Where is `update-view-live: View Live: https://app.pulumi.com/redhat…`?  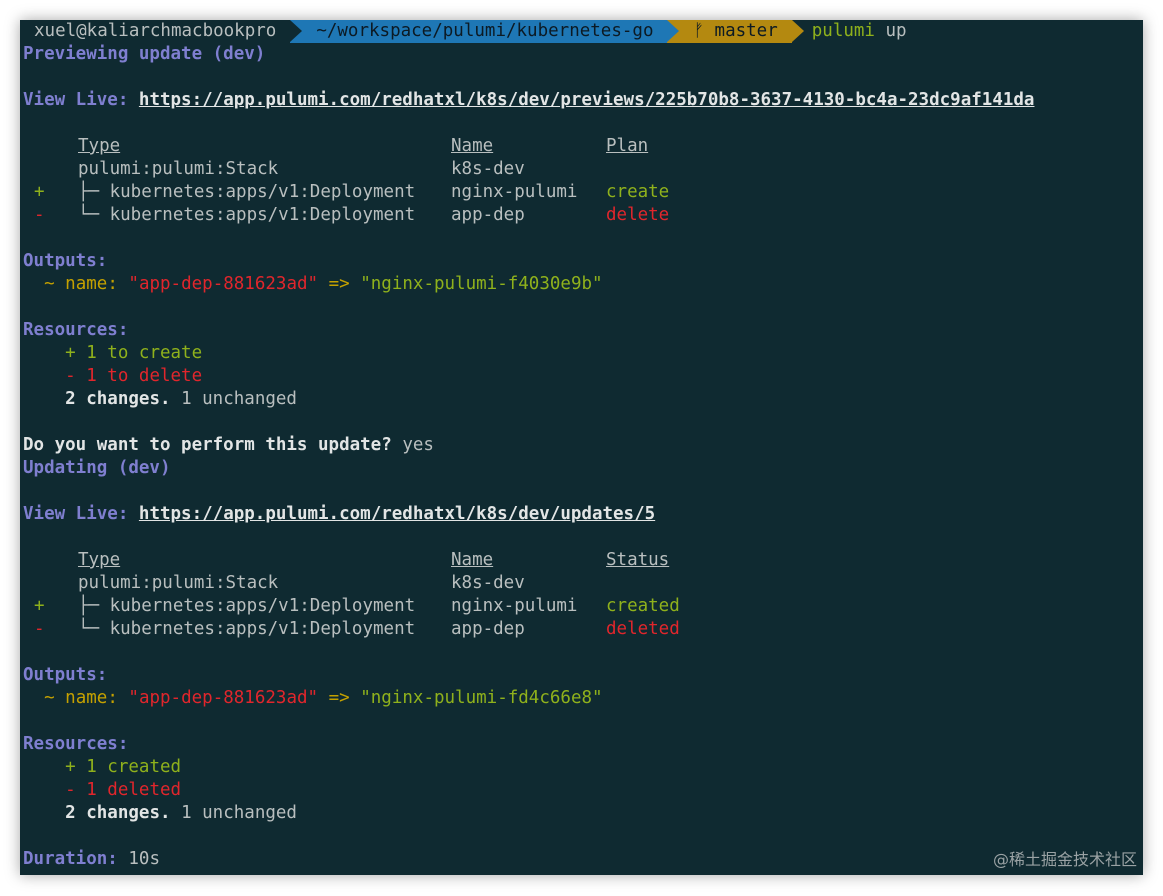
update-view-live: View Live: https://app.pulumi.com/redhat… is located at coordinates (339, 514).